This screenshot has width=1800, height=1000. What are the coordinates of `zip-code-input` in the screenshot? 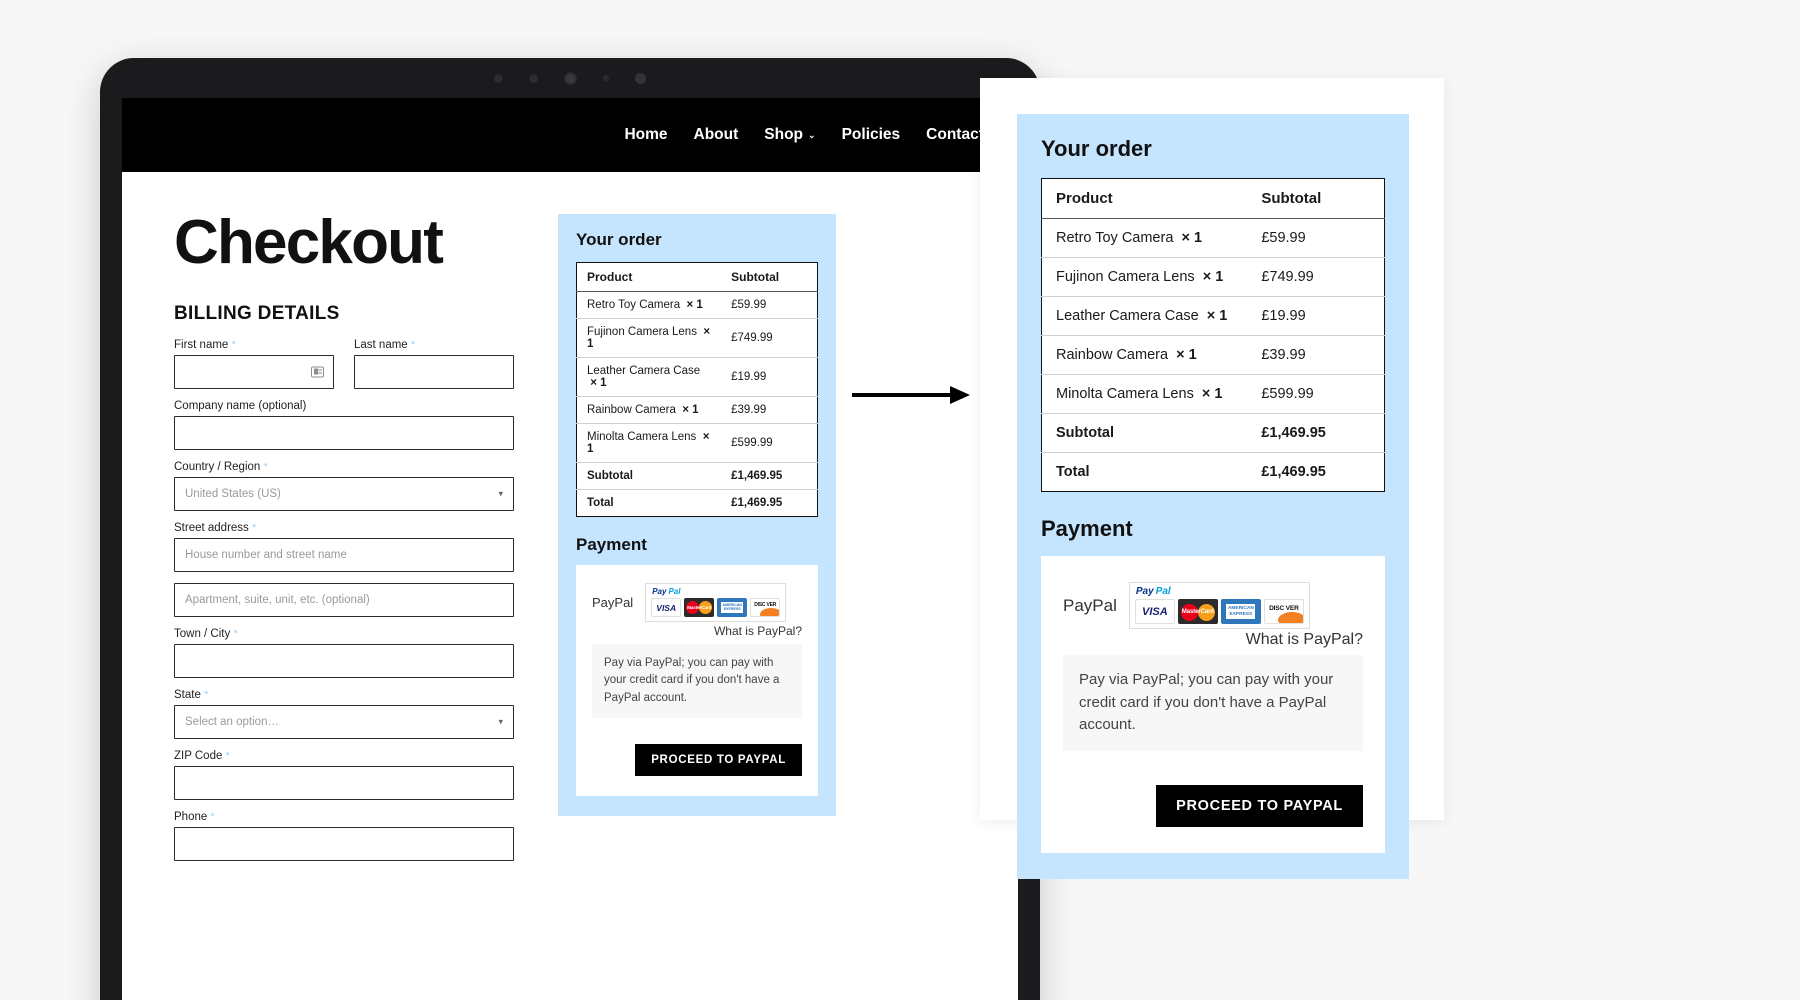 It's located at (344, 782).